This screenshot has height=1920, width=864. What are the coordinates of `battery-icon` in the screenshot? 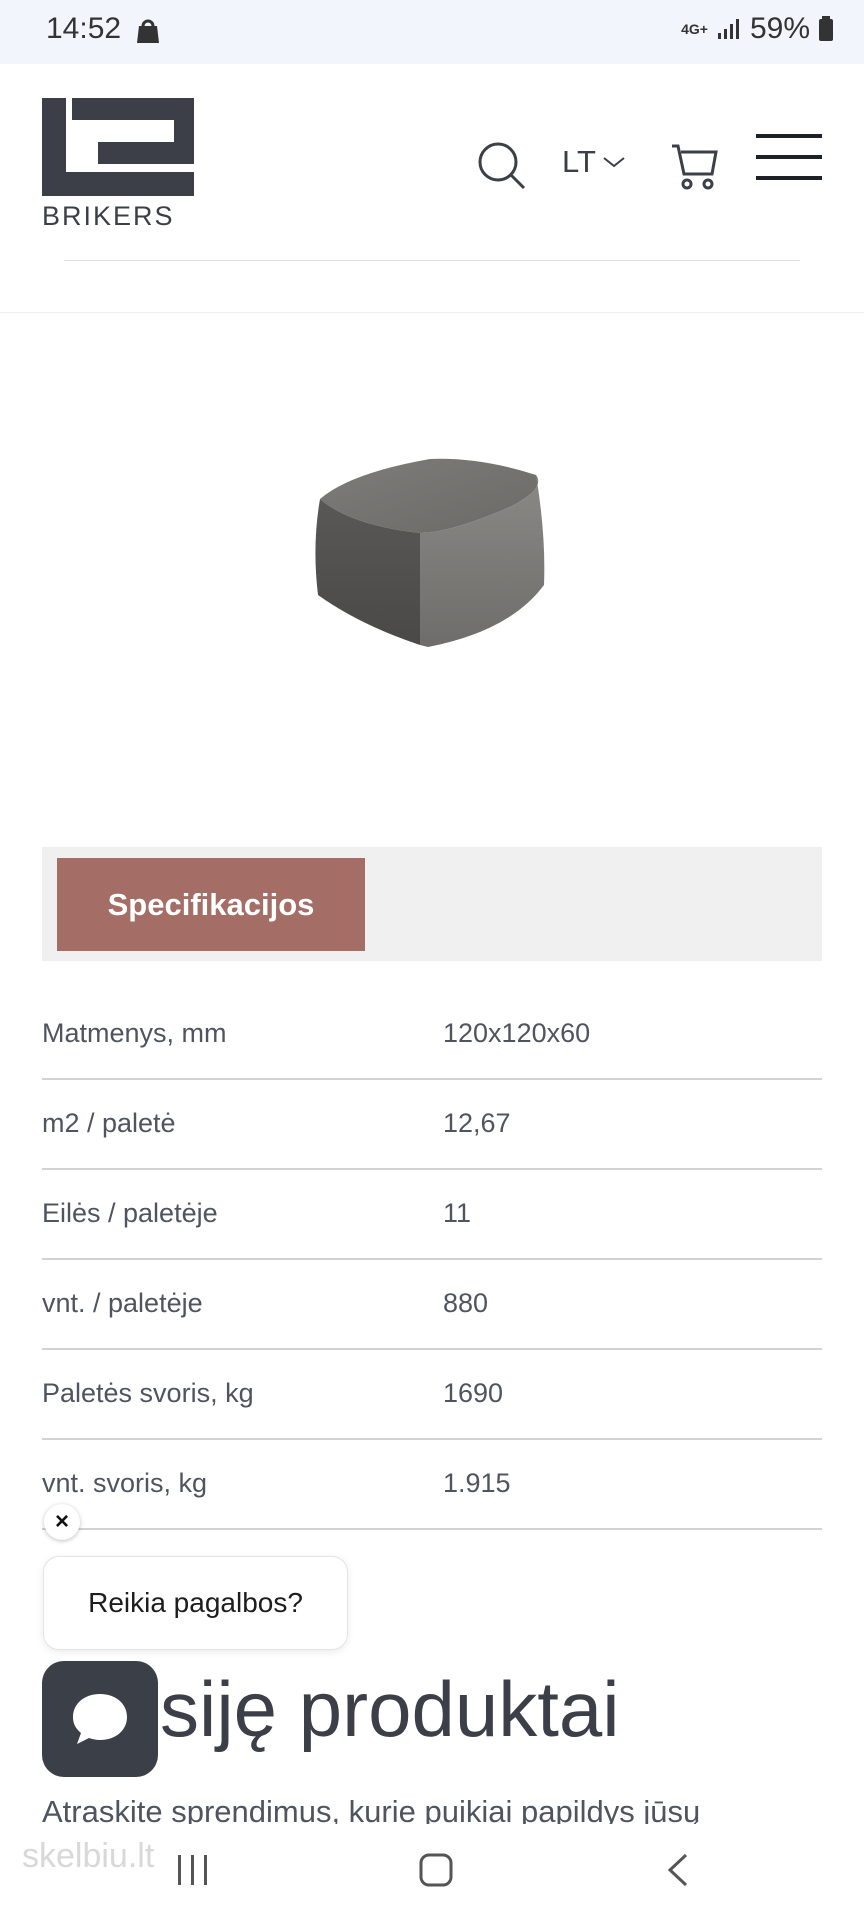 It's located at (826, 28).